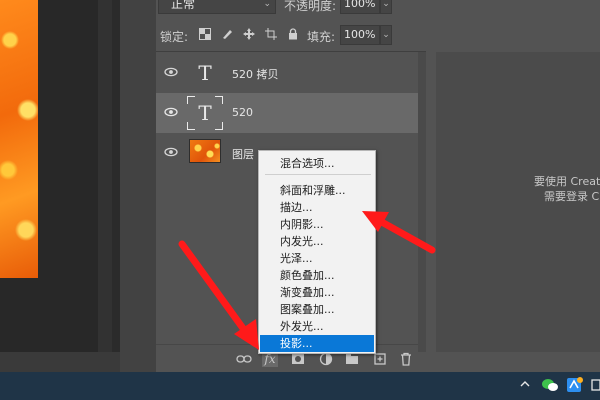 This screenshot has width=600, height=400. I want to click on lock-all-icon, so click(293, 35).